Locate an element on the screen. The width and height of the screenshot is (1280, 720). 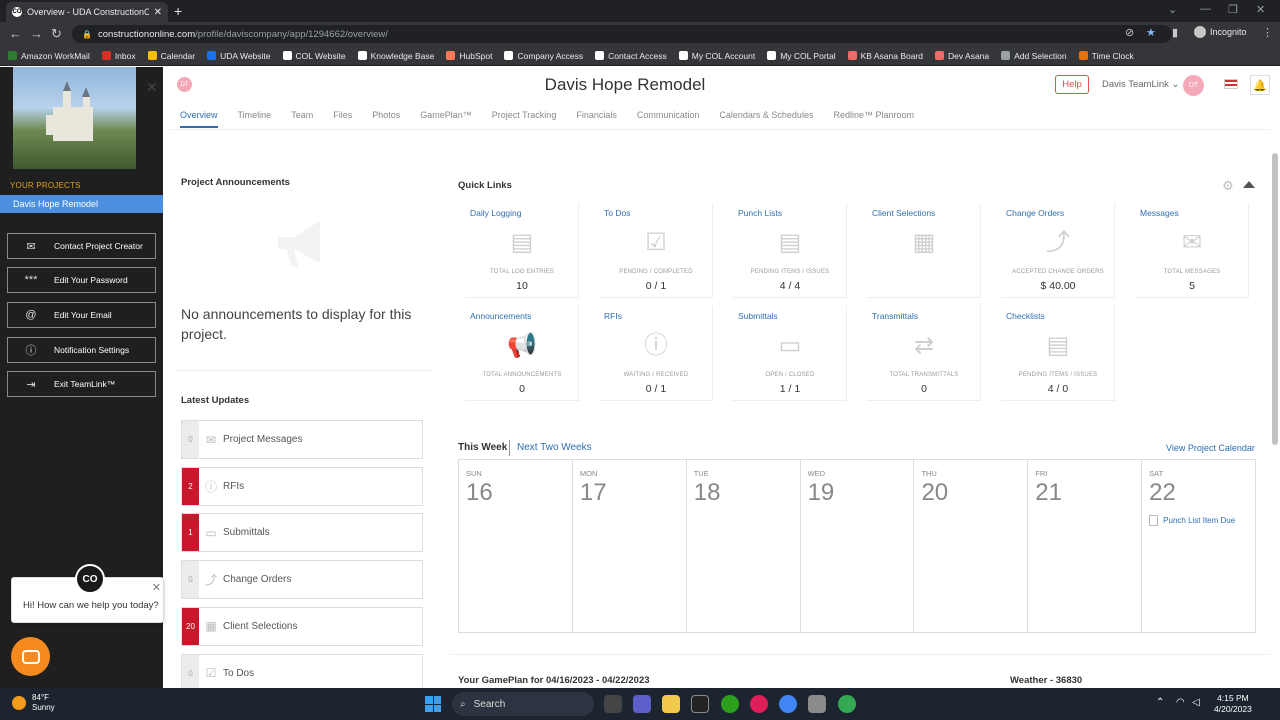
help-button: Help is located at coordinates (1072, 84).